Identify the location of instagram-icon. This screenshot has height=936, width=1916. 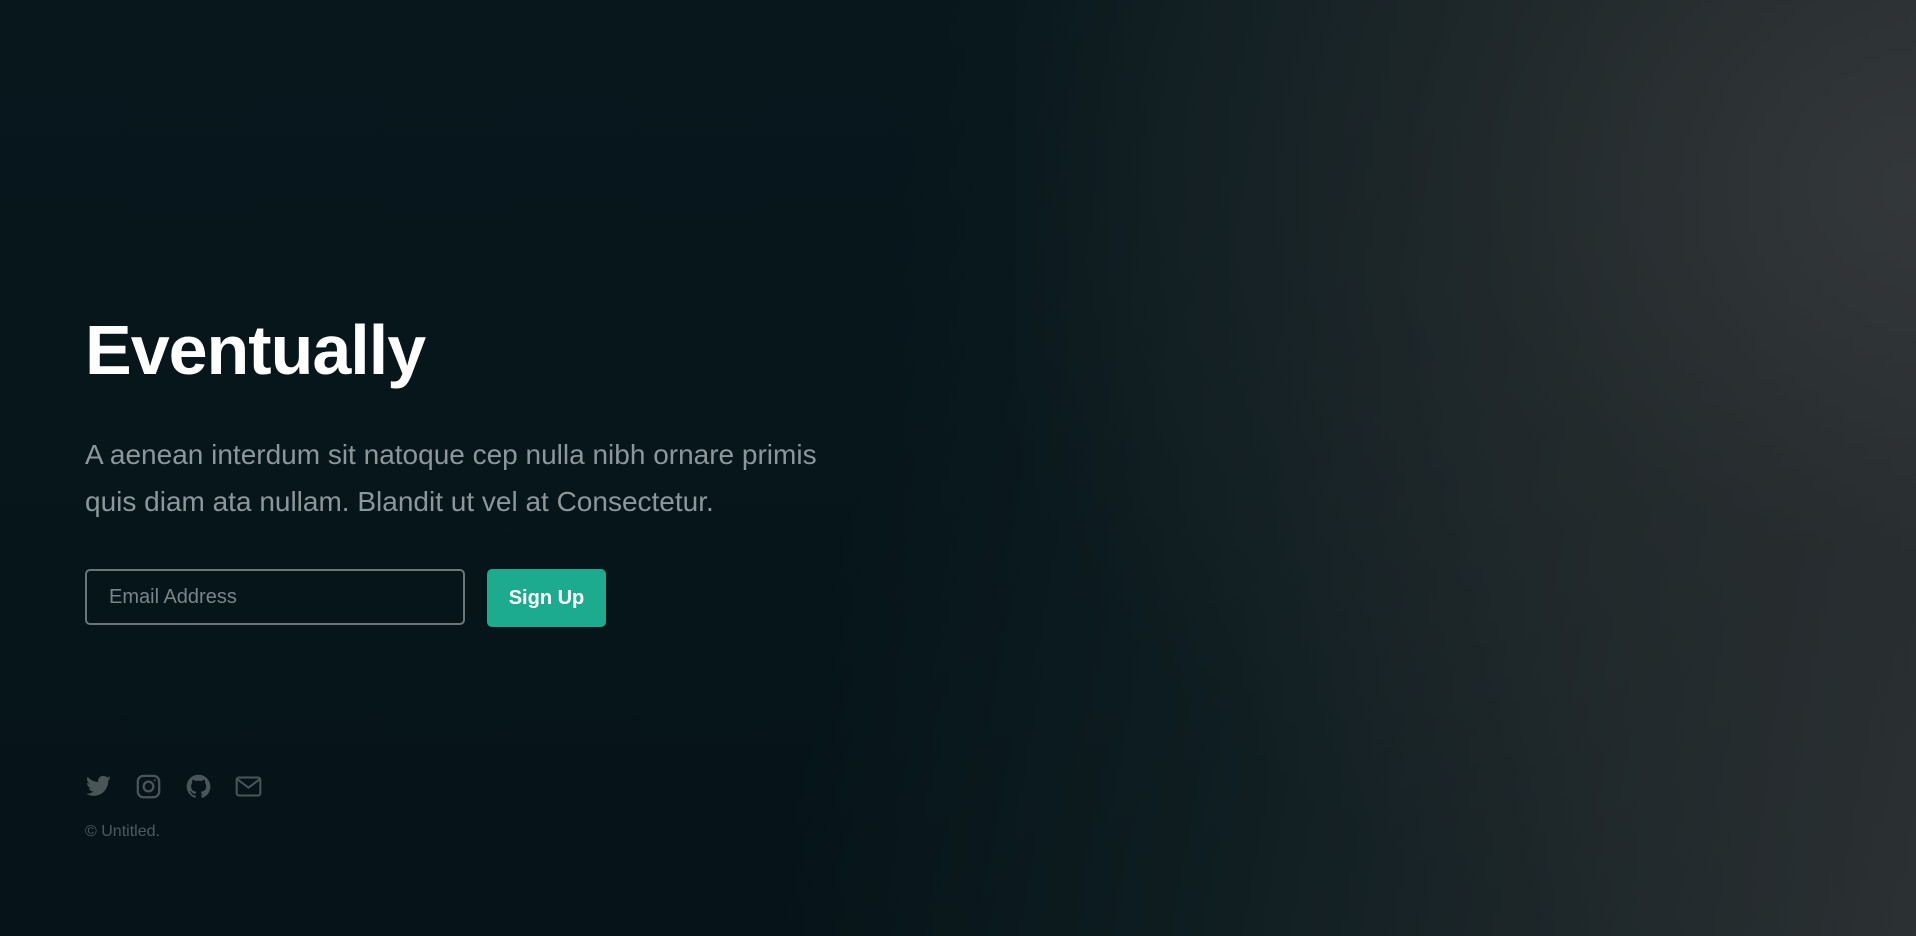
(148, 786).